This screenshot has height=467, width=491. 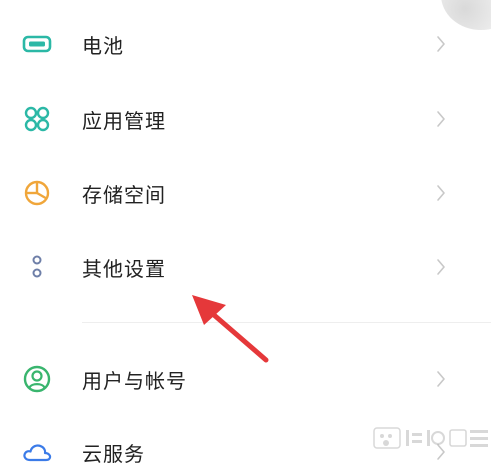 I want to click on settings-item-battery: 电池, so click(x=245, y=44).